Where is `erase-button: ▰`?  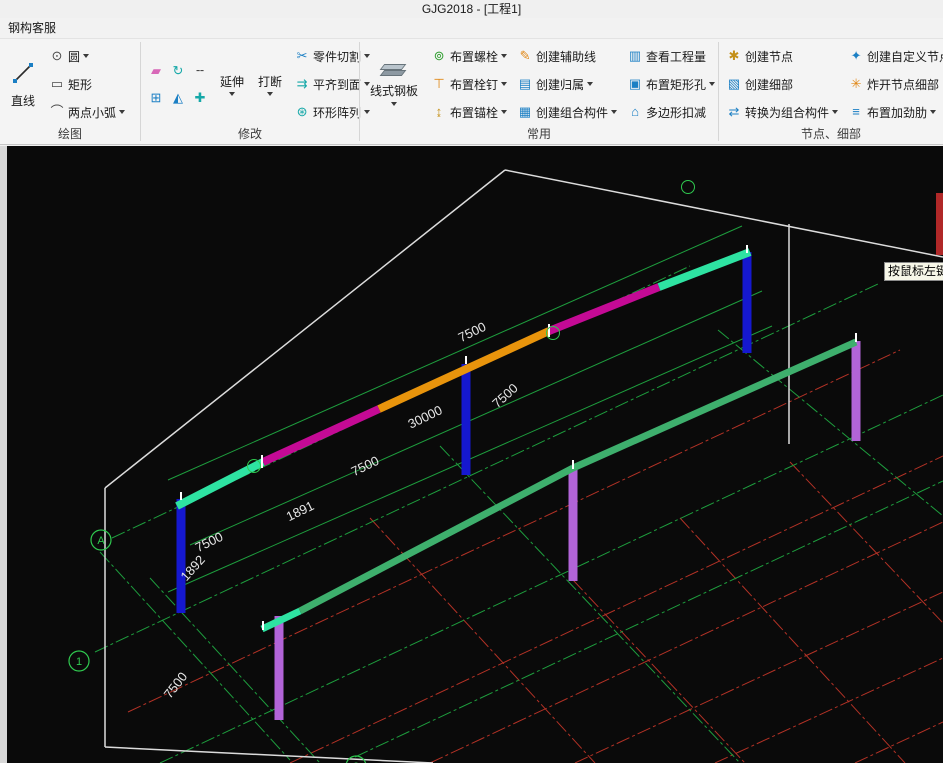 erase-button: ▰ is located at coordinates (156, 70).